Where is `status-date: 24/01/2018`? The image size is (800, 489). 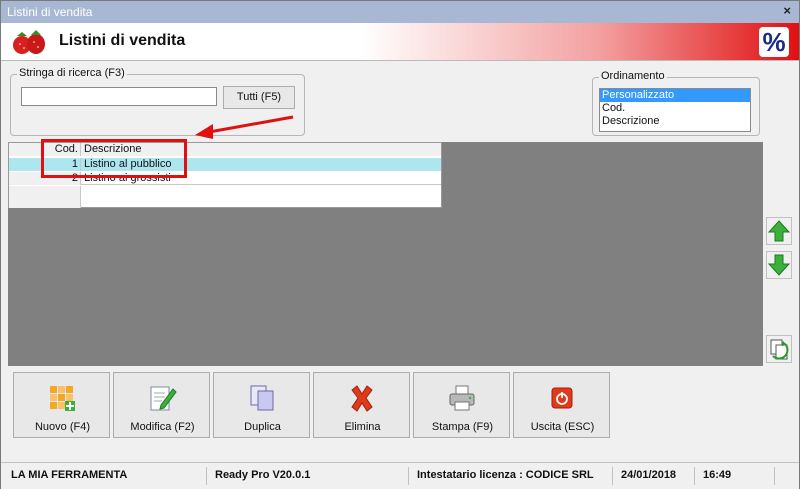 status-date: 24/01/2018 is located at coordinates (656, 476).